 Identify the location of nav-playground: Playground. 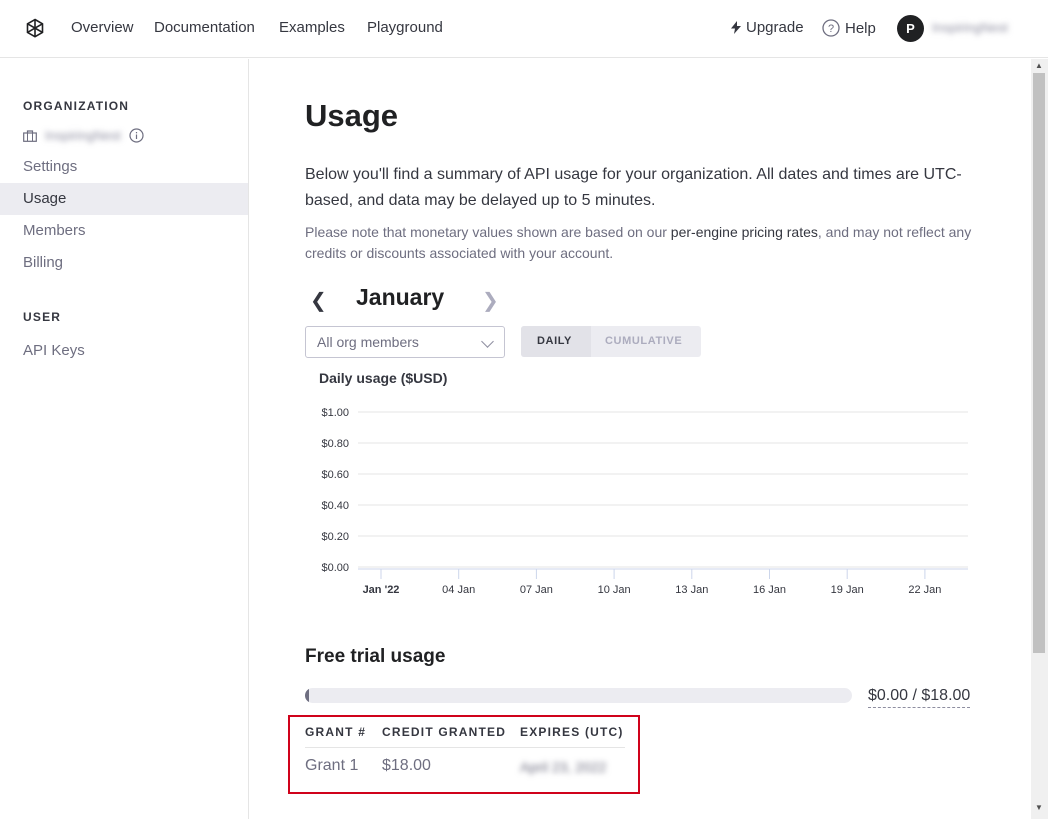
(405, 27).